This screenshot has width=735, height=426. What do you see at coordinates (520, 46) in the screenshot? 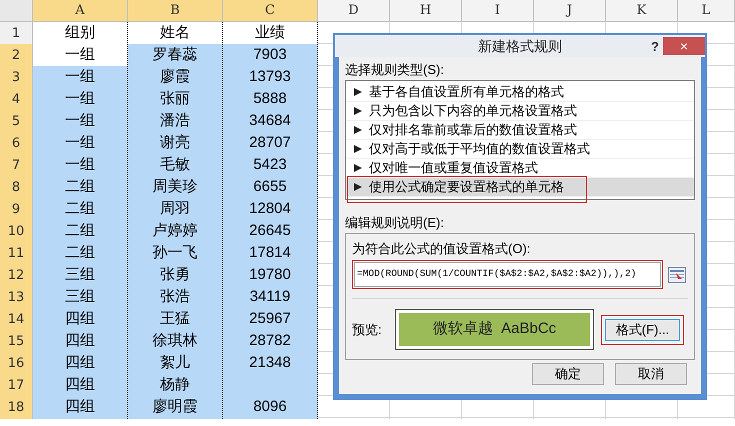
I see `window-title: 新建格式规则` at bounding box center [520, 46].